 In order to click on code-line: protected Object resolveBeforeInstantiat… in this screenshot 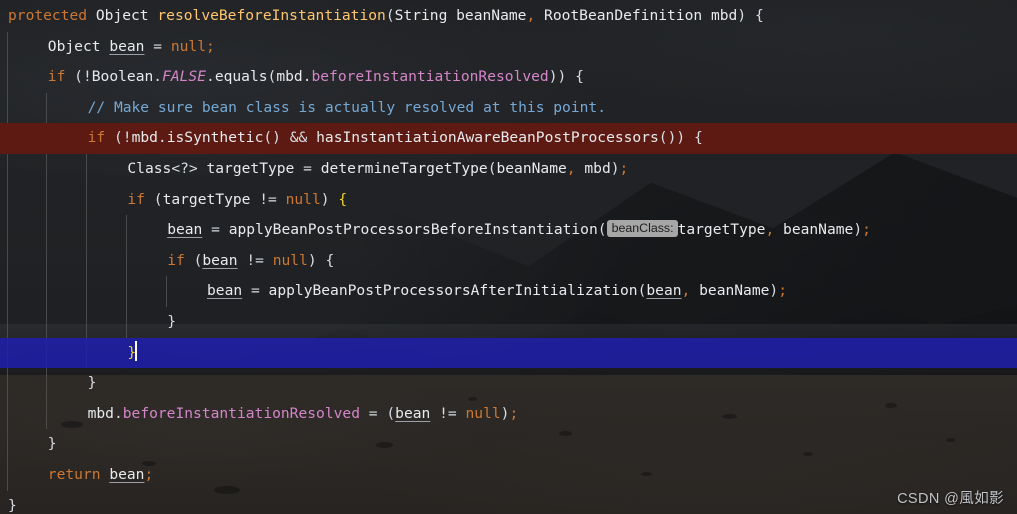, I will do `click(508, 16)`.